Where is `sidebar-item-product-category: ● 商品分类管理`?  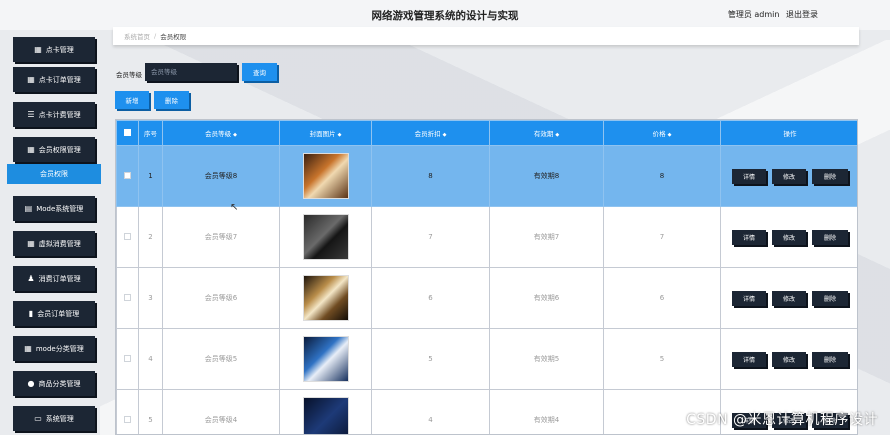
sidebar-item-product-category: ● 商品分类管理 is located at coordinates (54, 383).